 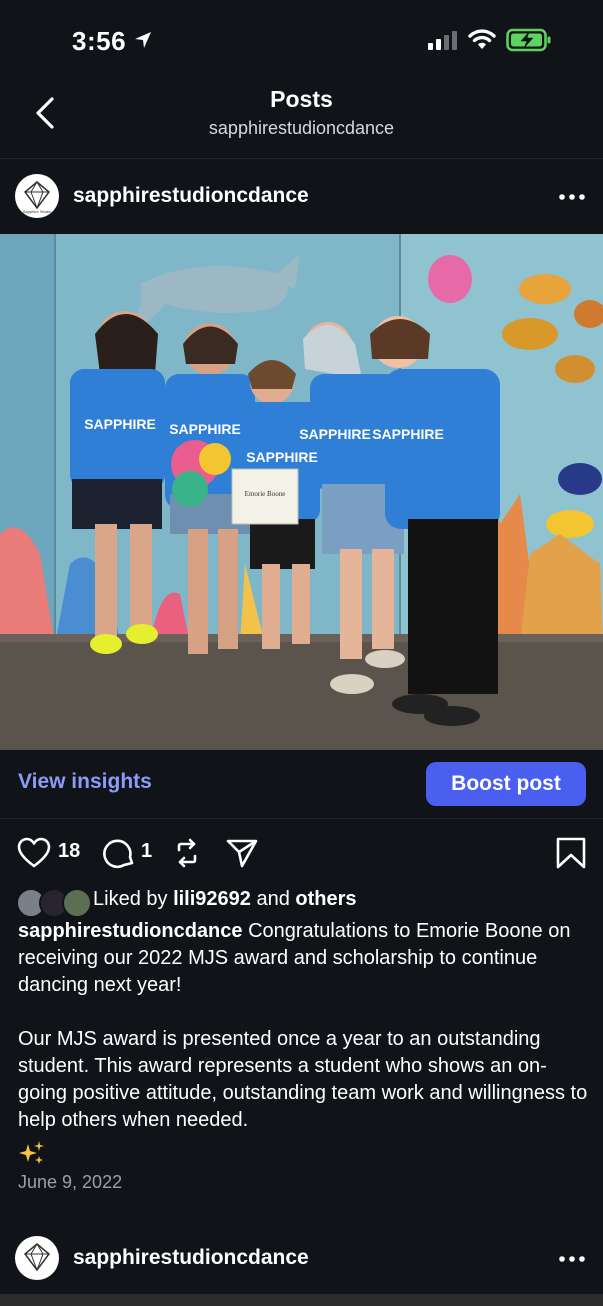 I want to click on avatar: Sapphire Studio, so click(x=37, y=196).